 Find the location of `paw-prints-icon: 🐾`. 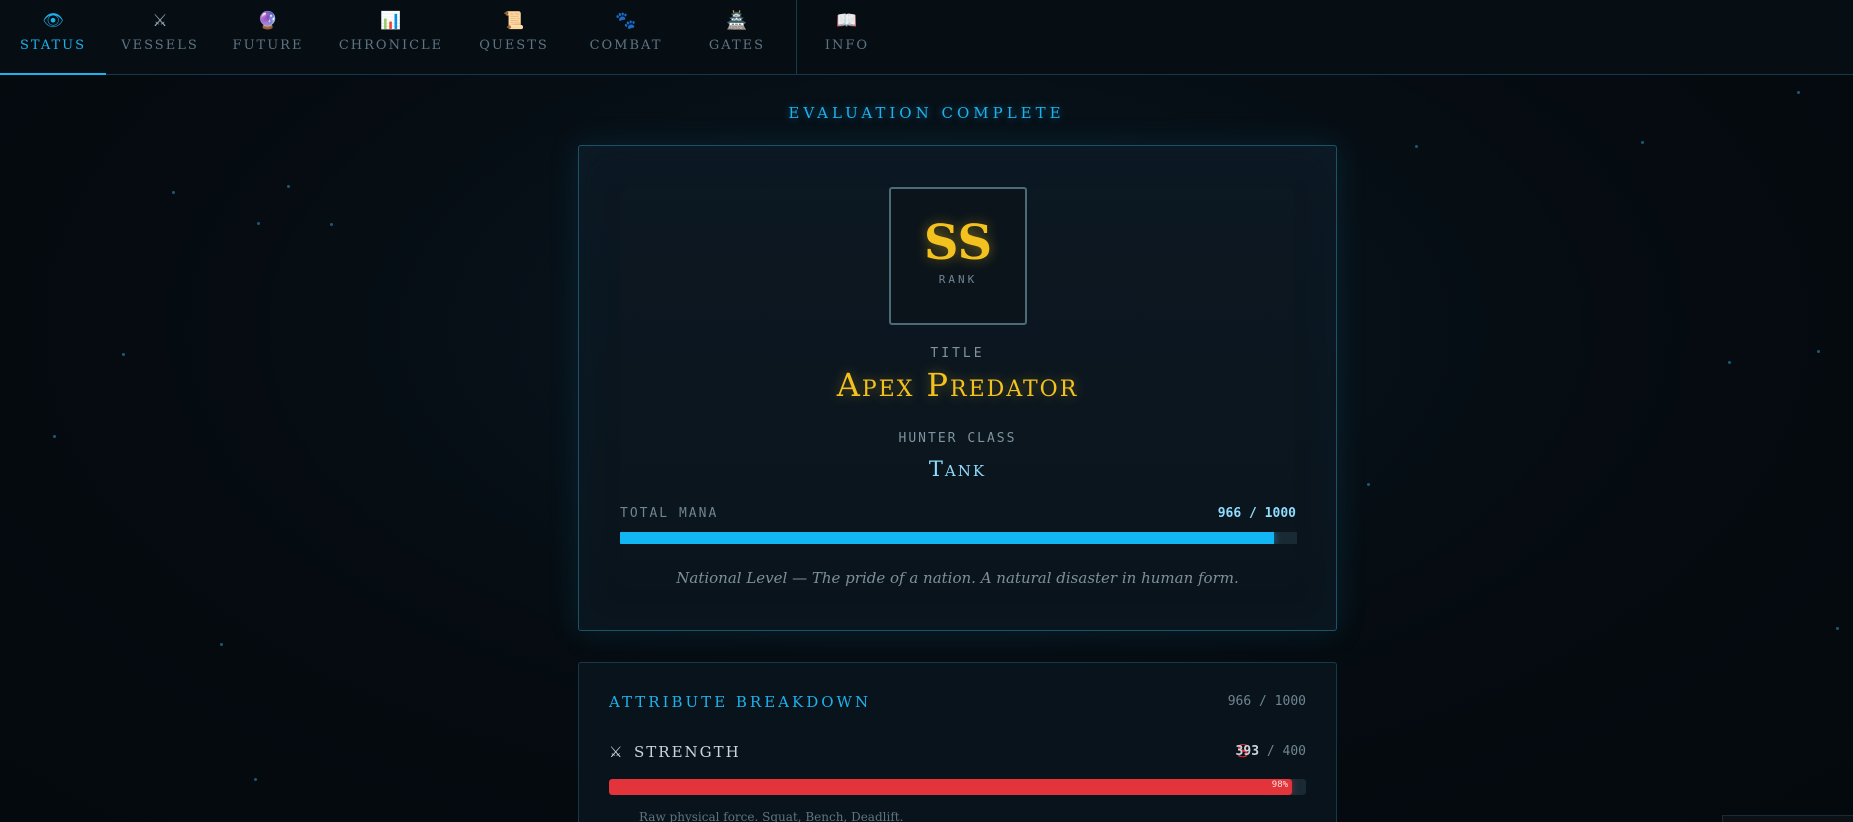

paw-prints-icon: 🐾 is located at coordinates (626, 21).